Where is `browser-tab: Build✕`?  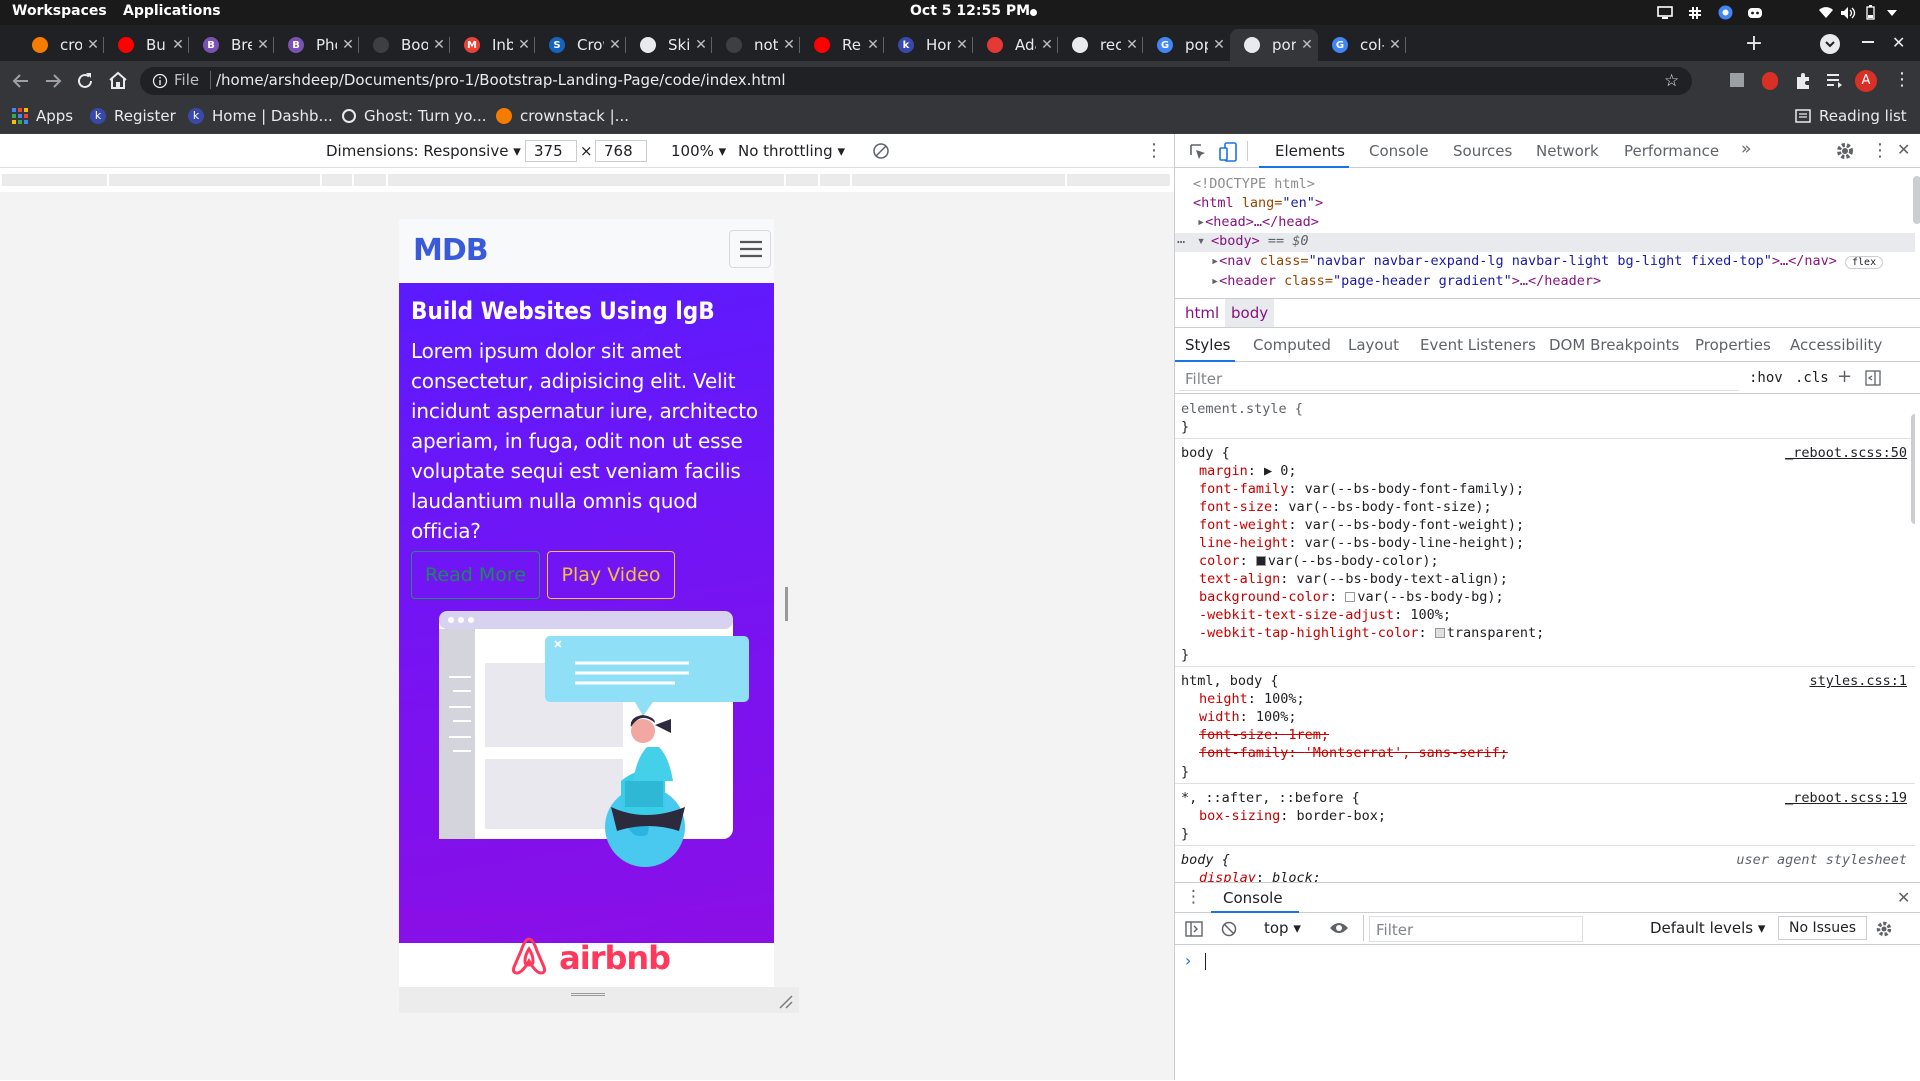 browser-tab: Build✕ is located at coordinates (146, 45).